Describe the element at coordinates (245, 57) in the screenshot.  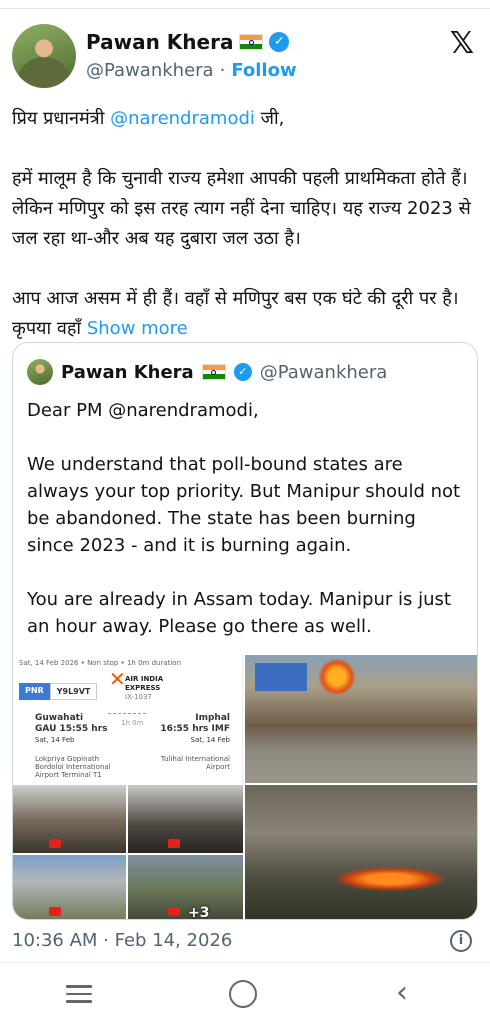
I see `tweet-header: Pawan Khera ✓ @Pawankhera · Follow 𝕏` at that location.